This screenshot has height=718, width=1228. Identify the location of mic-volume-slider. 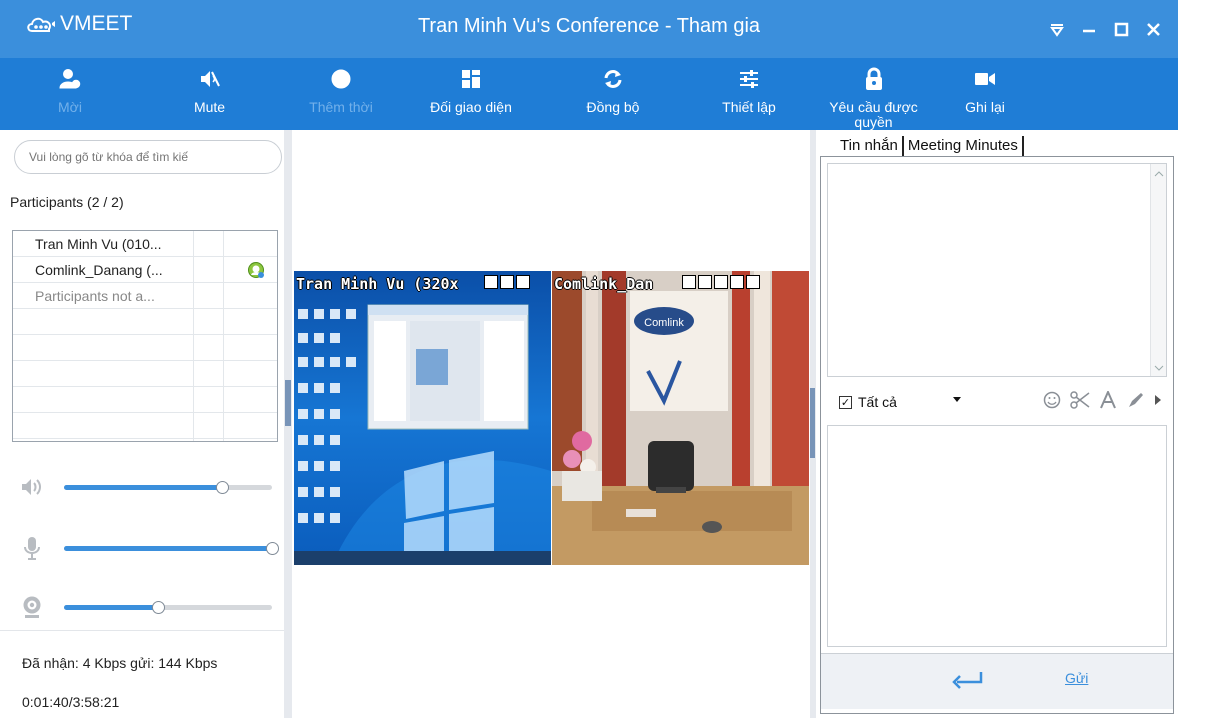
(148, 548).